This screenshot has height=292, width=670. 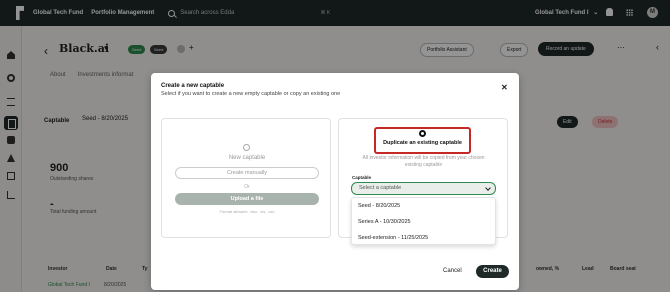 I want to click on file-format-hint: Format allowed: .xlsx, .xls, .csv, so click(x=247, y=211).